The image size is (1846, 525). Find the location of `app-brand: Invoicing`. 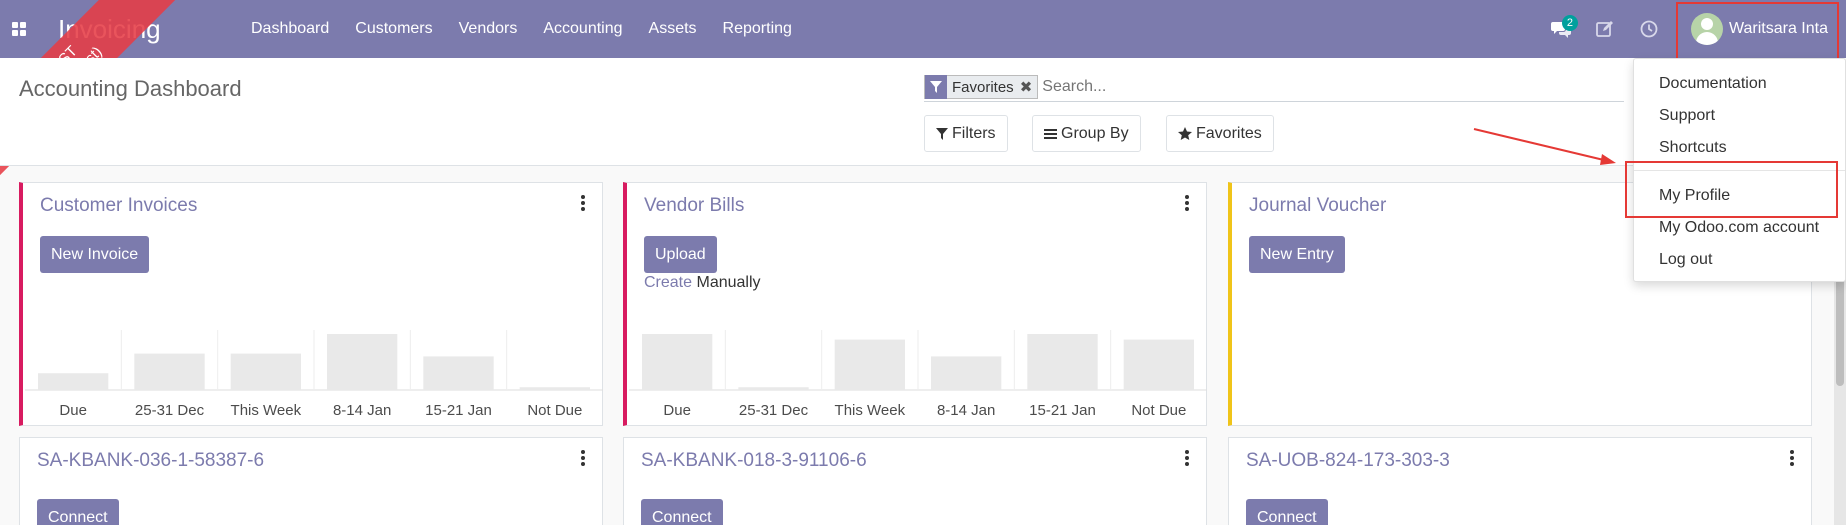

app-brand: Invoicing is located at coordinates (148, 29).